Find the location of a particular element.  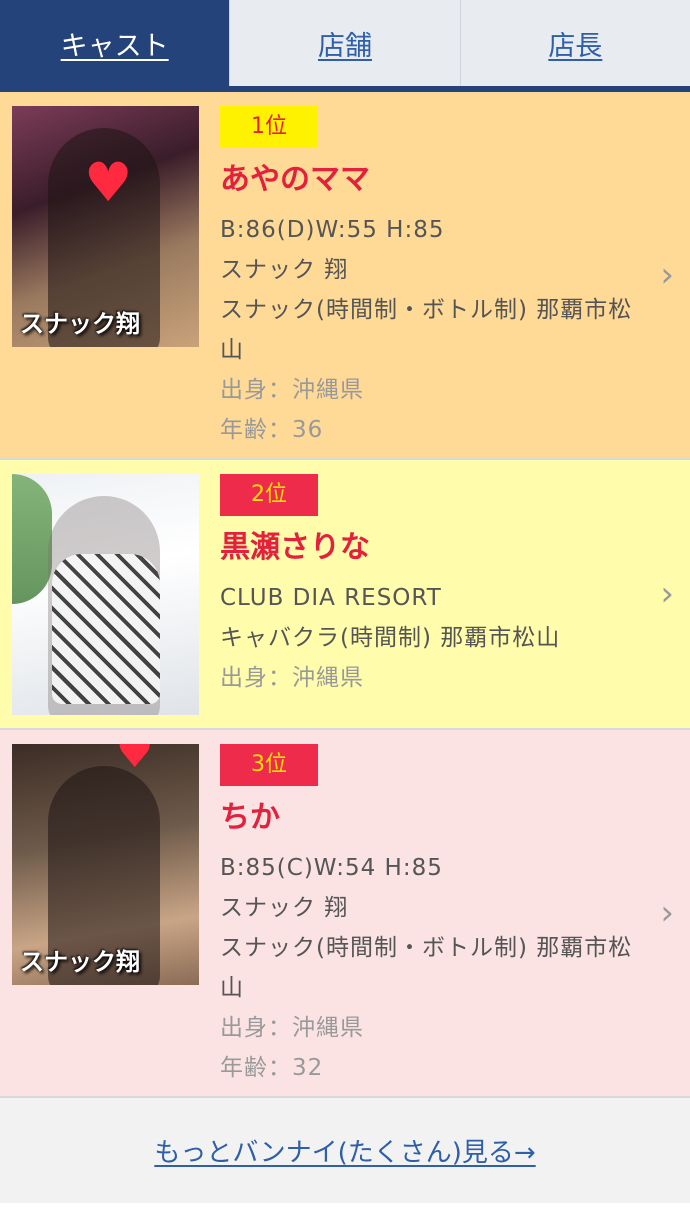

cast-age: 年齢：32 is located at coordinates (272, 1068).